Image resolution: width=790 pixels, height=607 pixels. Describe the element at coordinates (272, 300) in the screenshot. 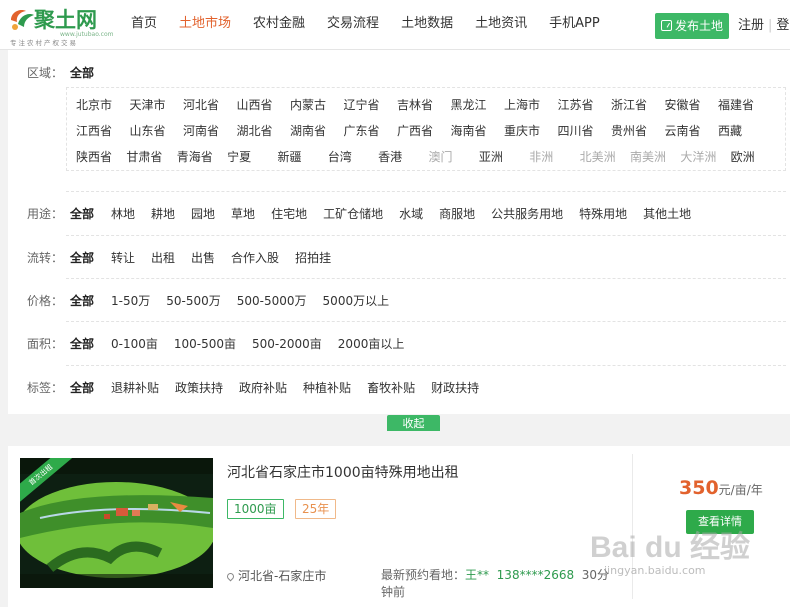

I see `price-option: 500-5000万` at that location.